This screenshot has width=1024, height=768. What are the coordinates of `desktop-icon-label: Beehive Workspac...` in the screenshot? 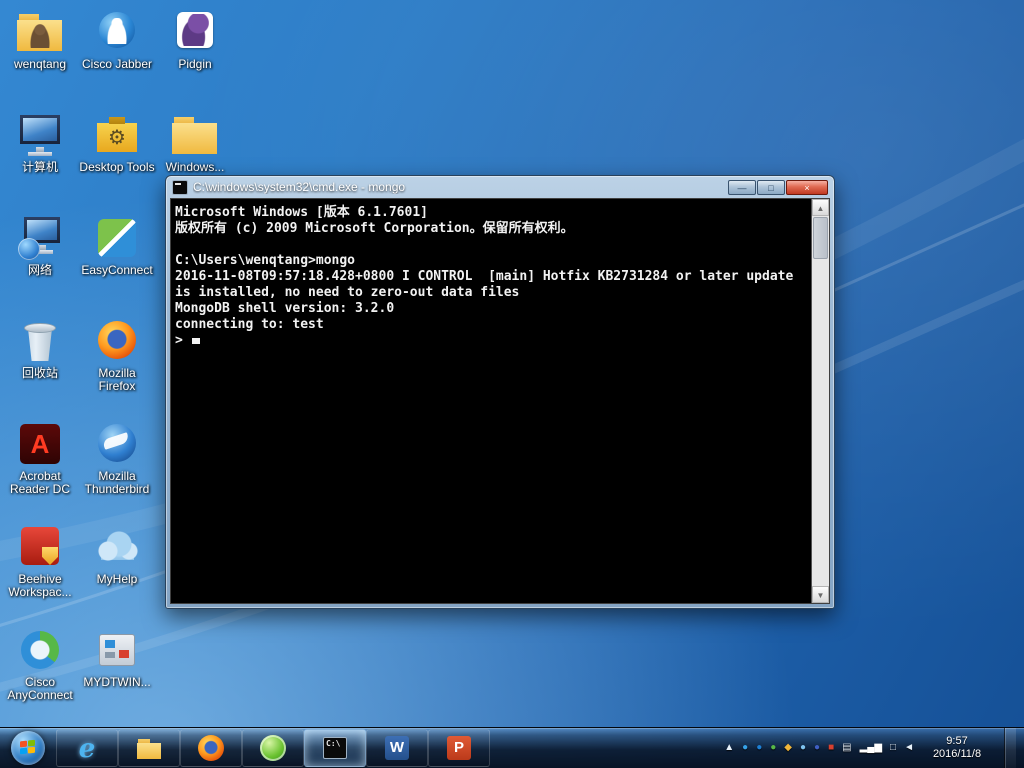 It's located at (40, 585).